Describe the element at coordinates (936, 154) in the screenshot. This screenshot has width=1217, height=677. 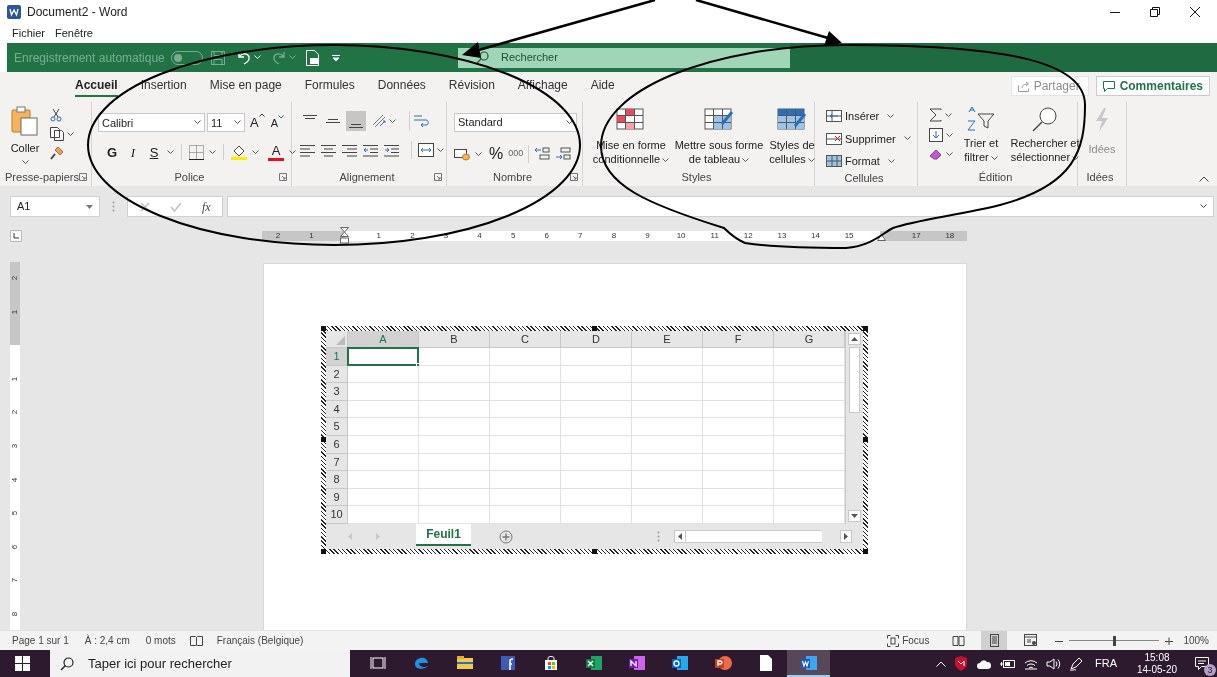
I see `eraser-icon` at that location.